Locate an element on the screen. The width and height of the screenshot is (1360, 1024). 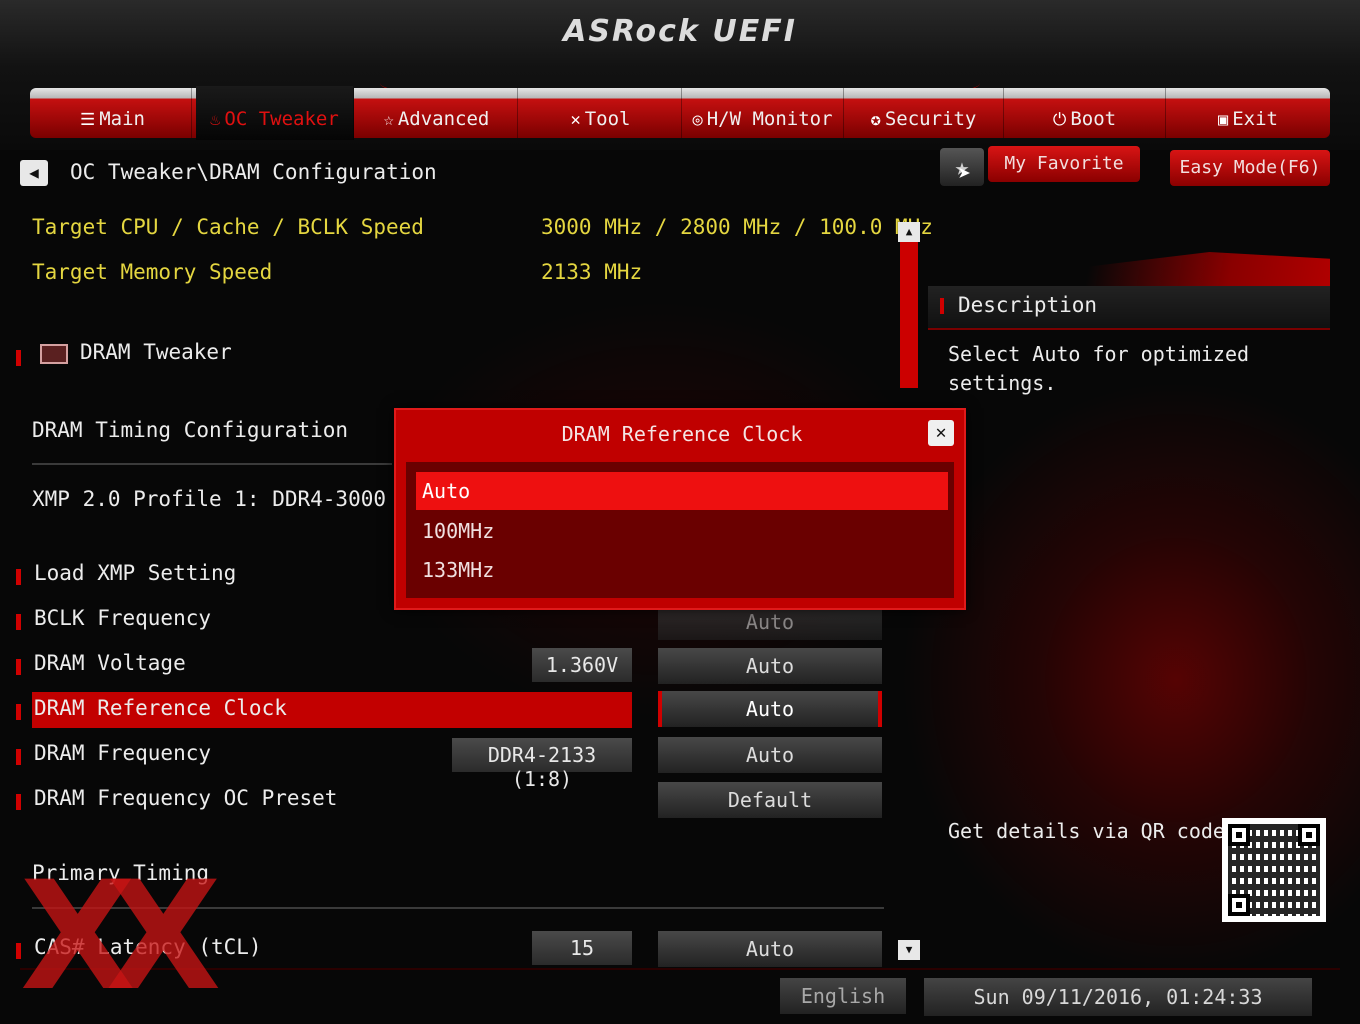
tab-tool: ✕ Tool is located at coordinates (601, 113).